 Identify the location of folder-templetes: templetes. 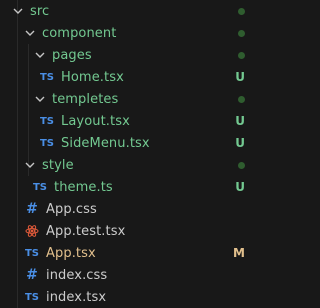
(129, 99).